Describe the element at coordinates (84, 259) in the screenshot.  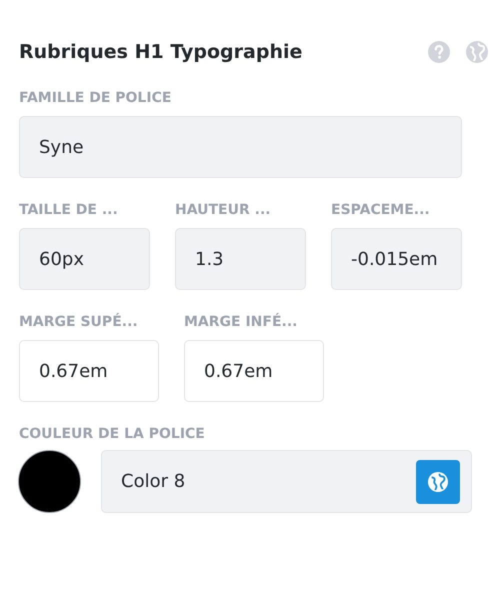
I see `input-field: 60px` at that location.